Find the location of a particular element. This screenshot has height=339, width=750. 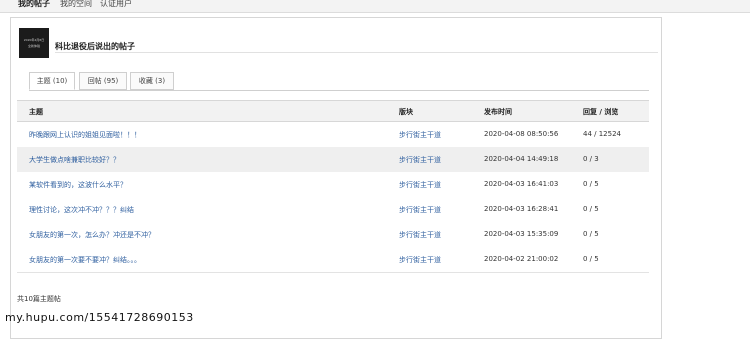

tab-bar: 主题 (10) 回帖 (95) 收藏 (3) is located at coordinates (339, 81).